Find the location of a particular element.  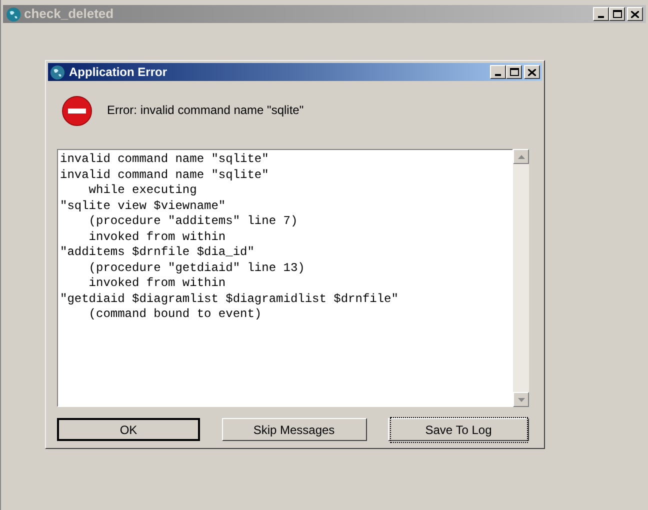

scroll-up-button is located at coordinates (521, 156).